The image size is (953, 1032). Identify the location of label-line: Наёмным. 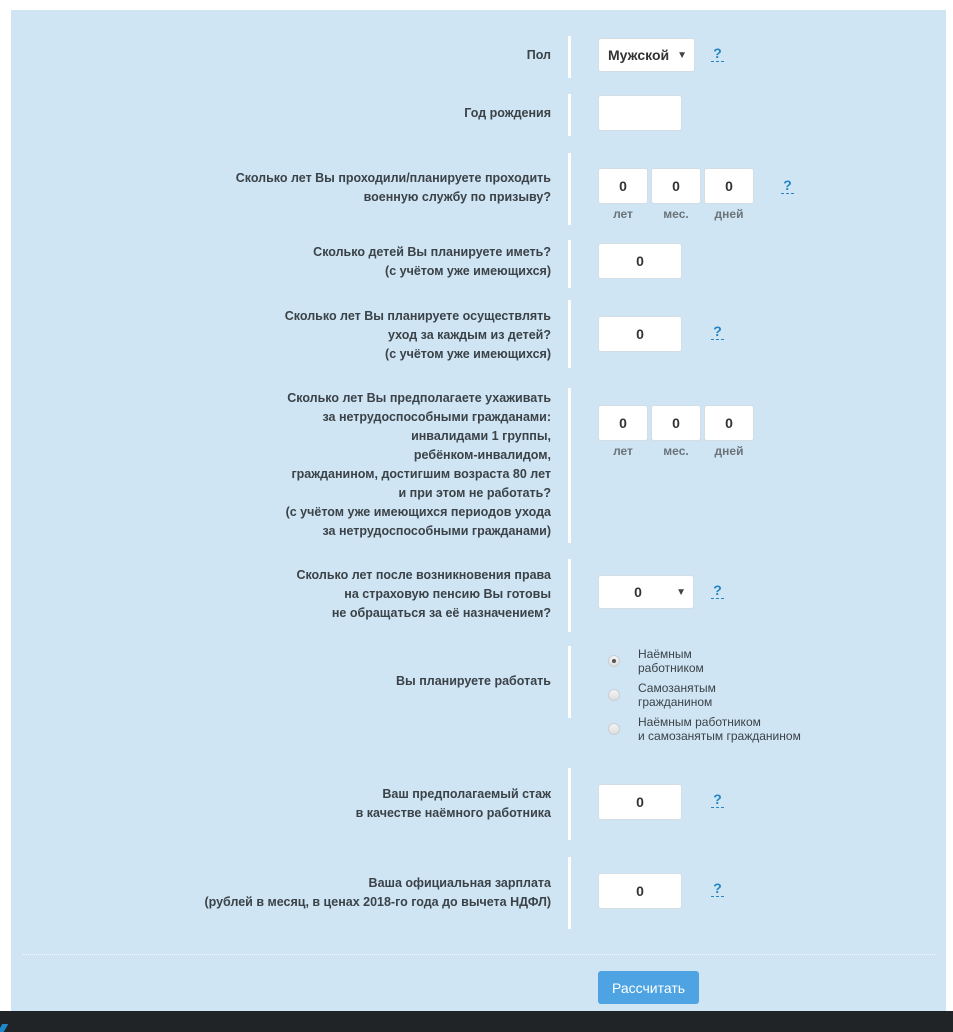
(665, 654).